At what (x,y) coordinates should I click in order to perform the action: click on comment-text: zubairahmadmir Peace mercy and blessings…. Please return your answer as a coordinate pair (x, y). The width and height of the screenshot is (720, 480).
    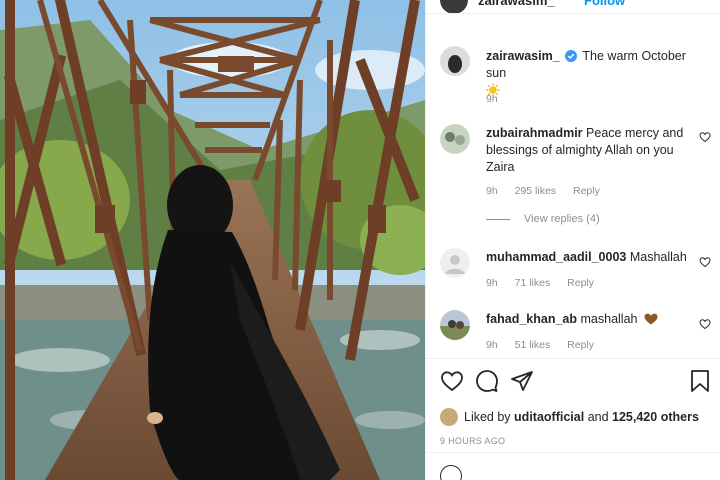
    Looking at the image, I should click on (586, 150).